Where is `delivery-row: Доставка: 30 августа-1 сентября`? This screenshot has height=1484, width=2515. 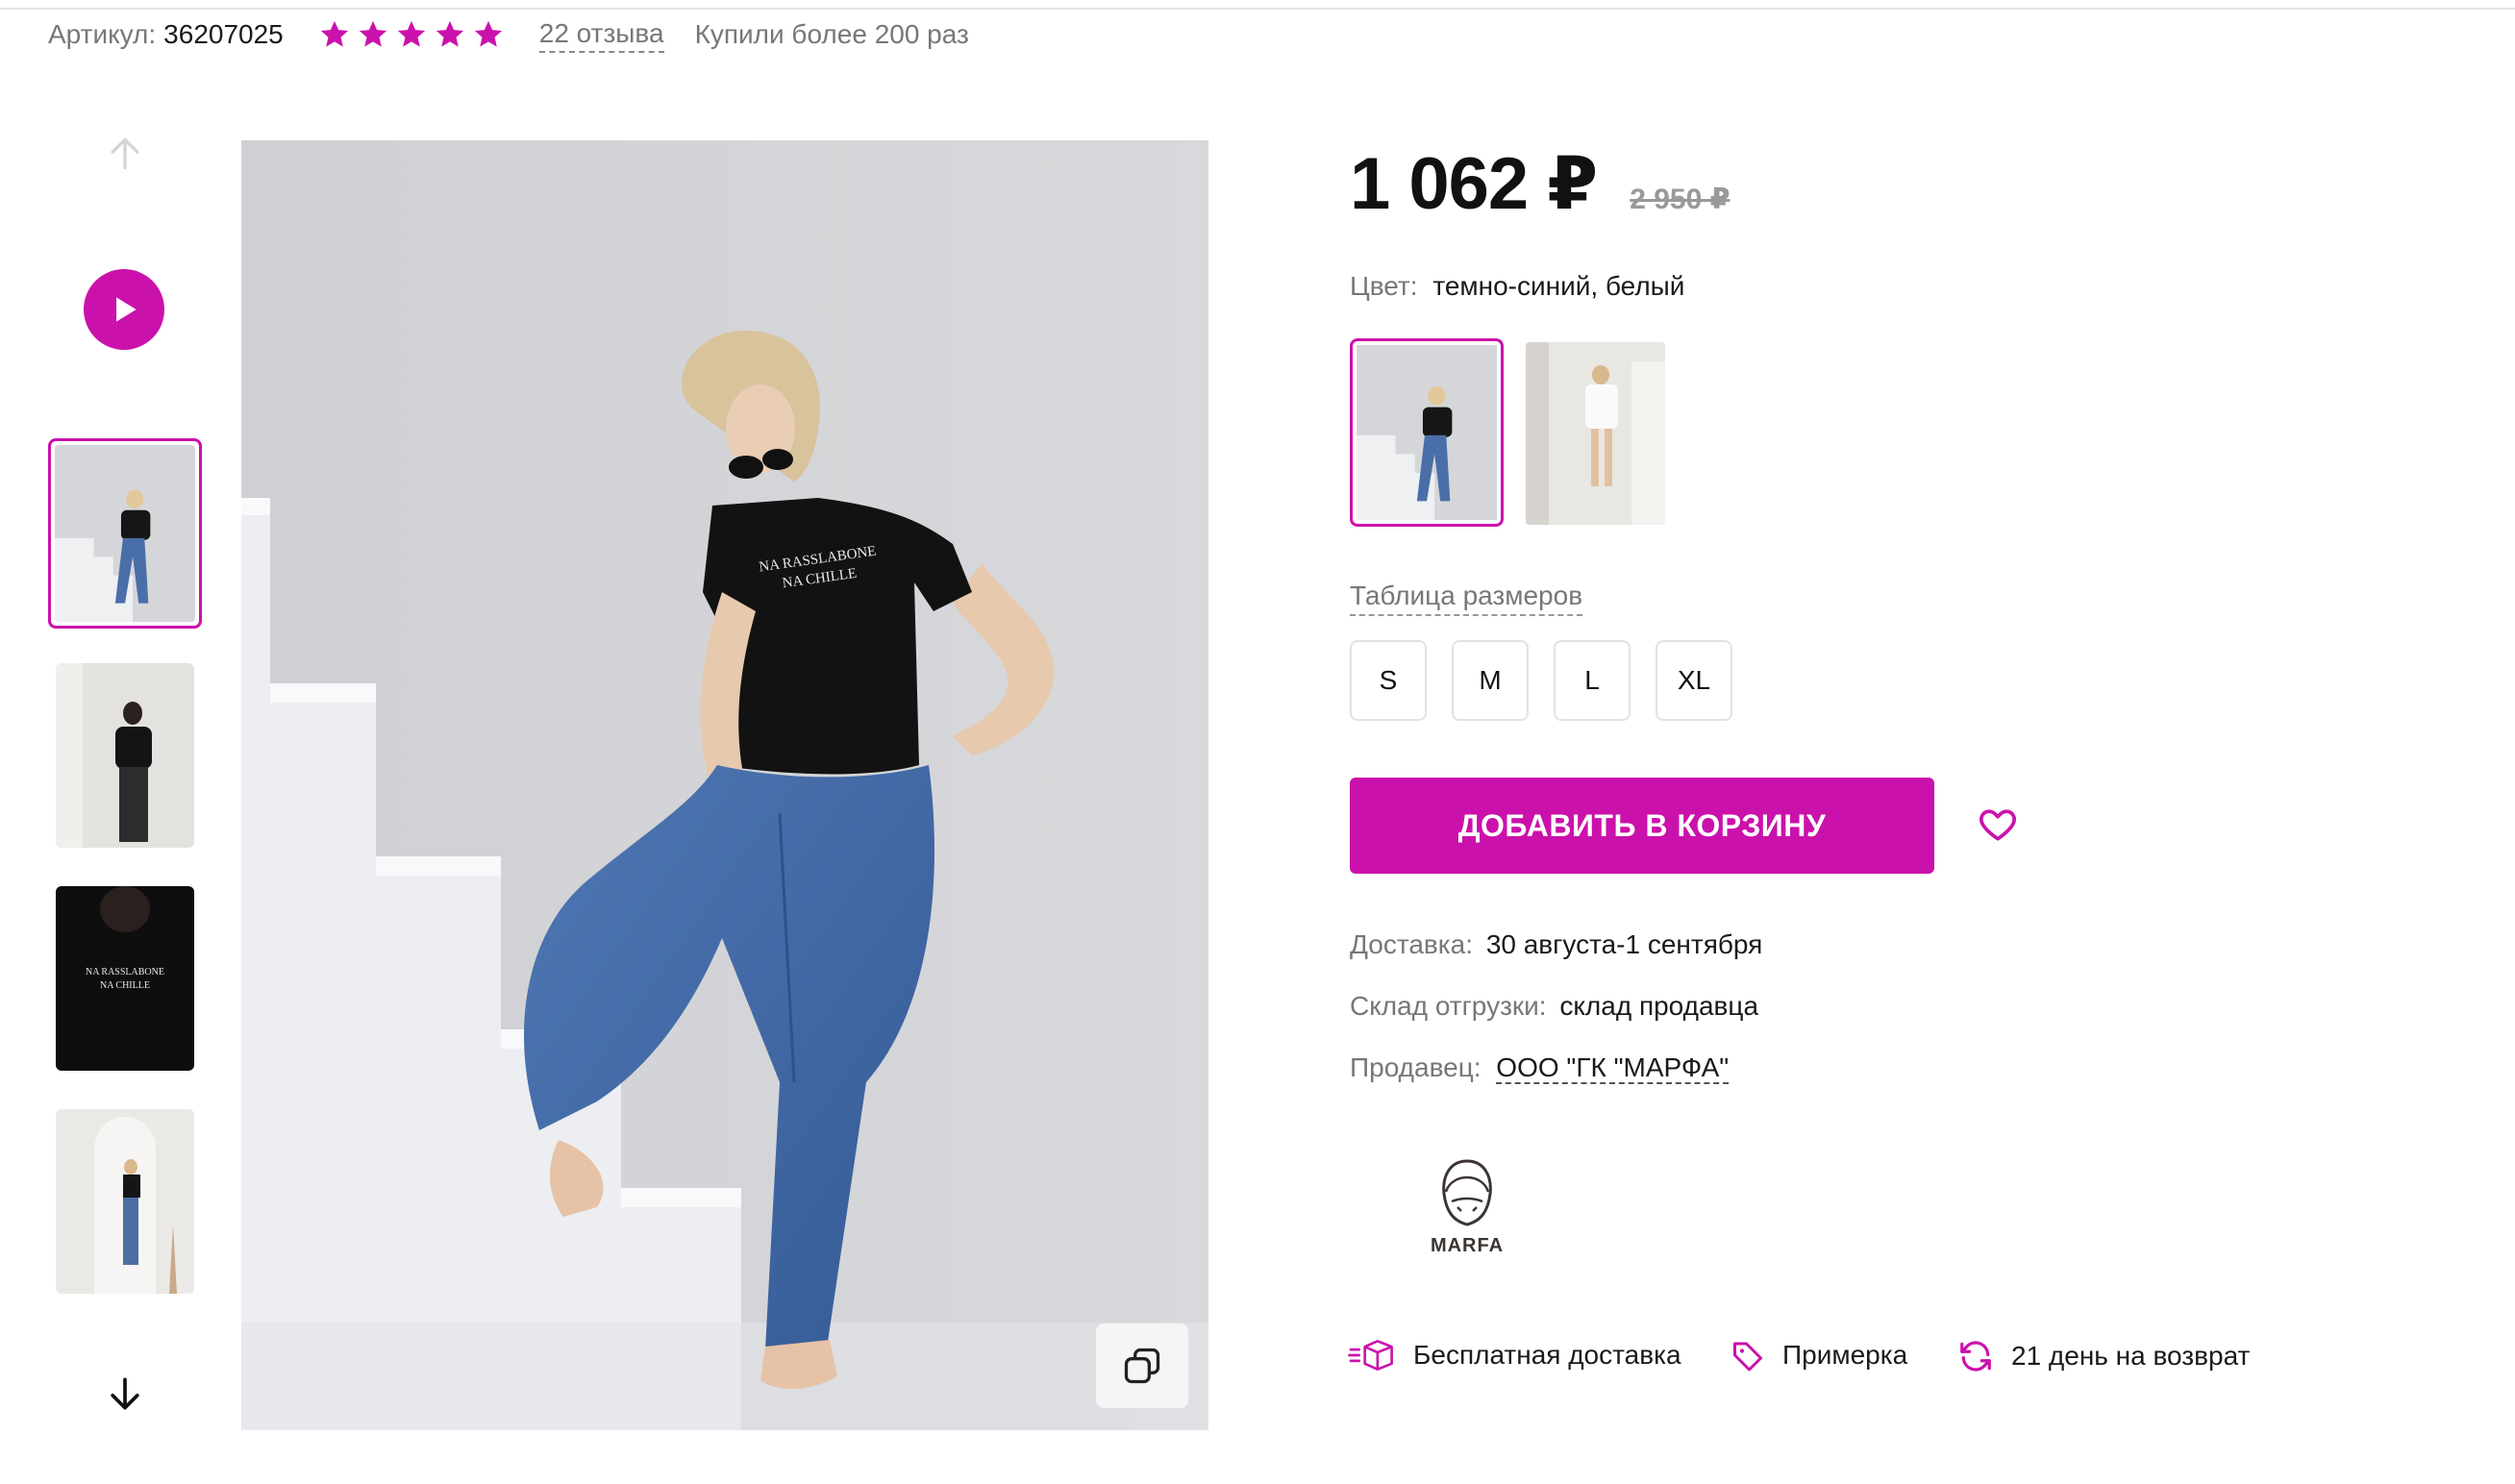 delivery-row: Доставка: 30 августа-1 сентября is located at coordinates (1556, 944).